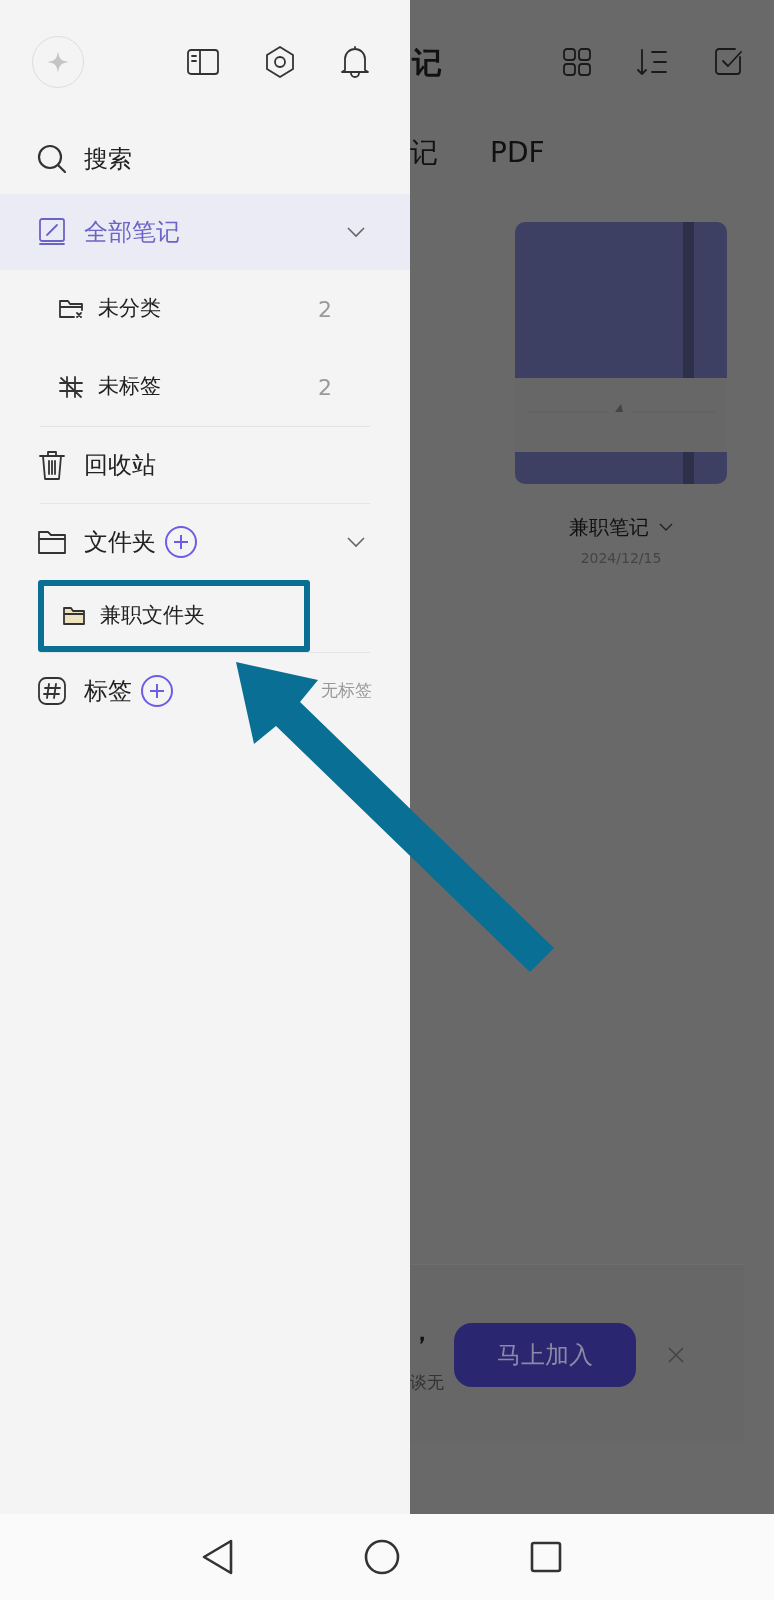  I want to click on subfolder-item: 兼职文件夹, so click(174, 616).